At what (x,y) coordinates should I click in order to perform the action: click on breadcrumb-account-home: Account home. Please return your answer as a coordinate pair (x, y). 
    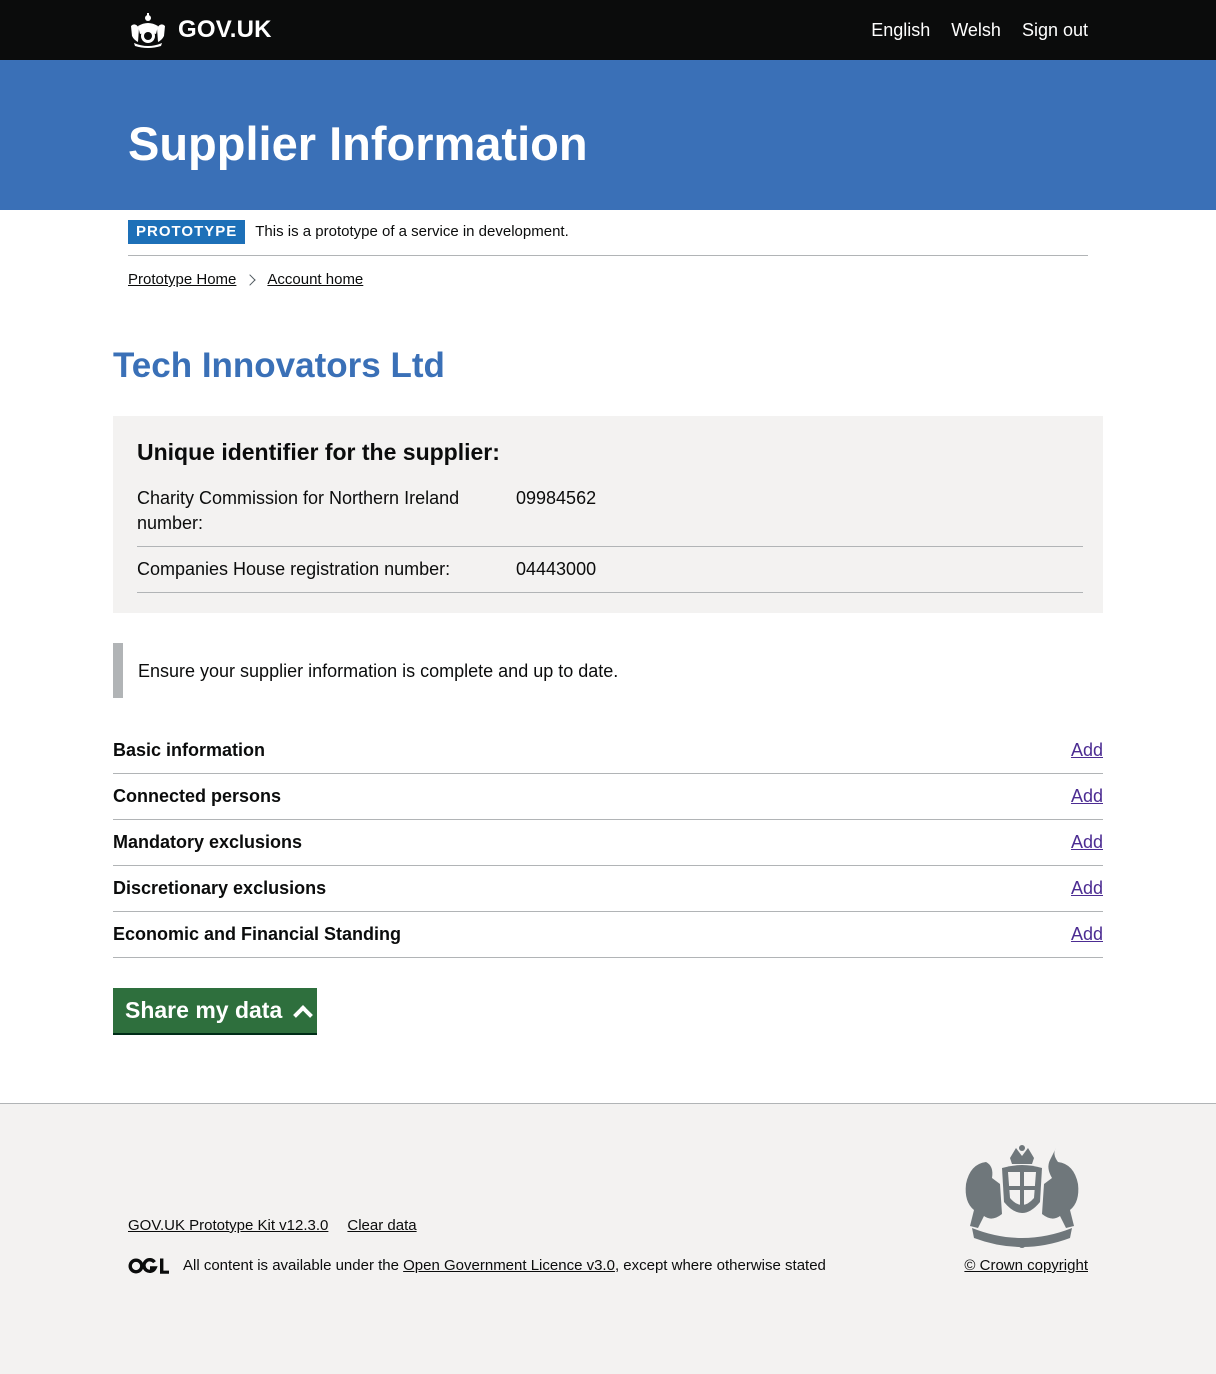
    Looking at the image, I should click on (315, 280).